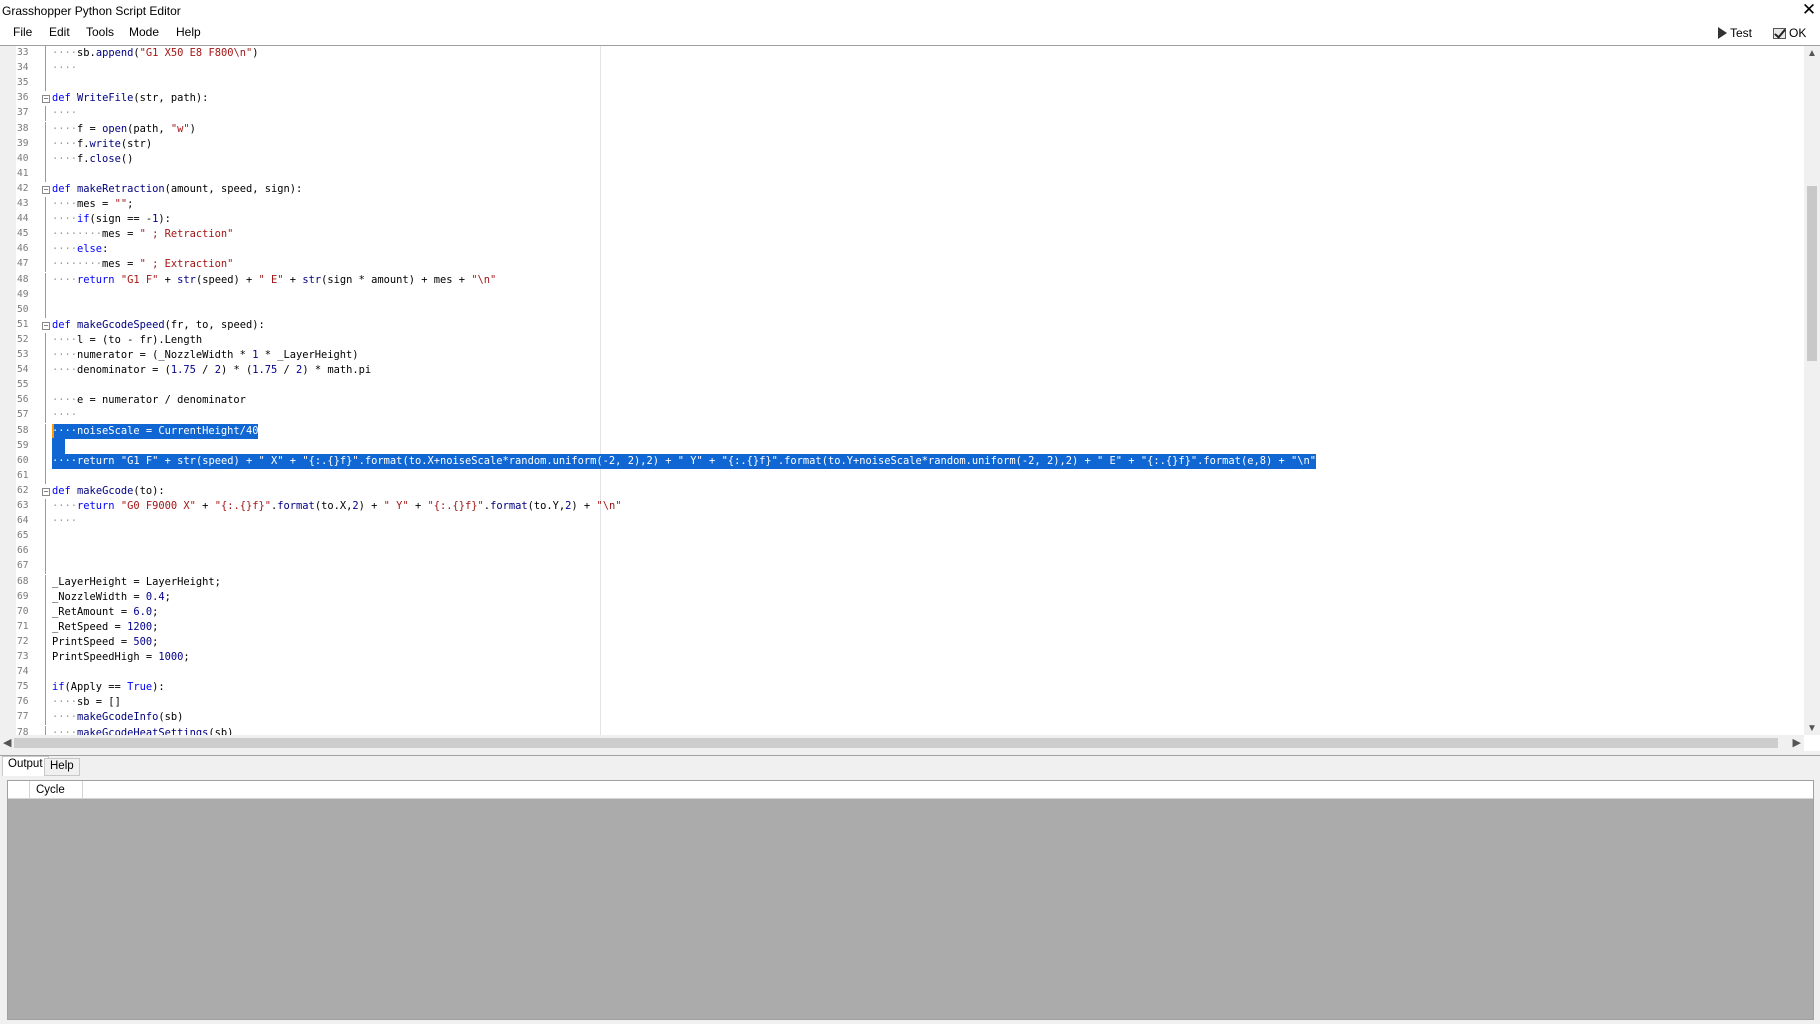  Describe the element at coordinates (906, 612) in the screenshot. I see `code-line: _RetAmount = 6.0;` at that location.